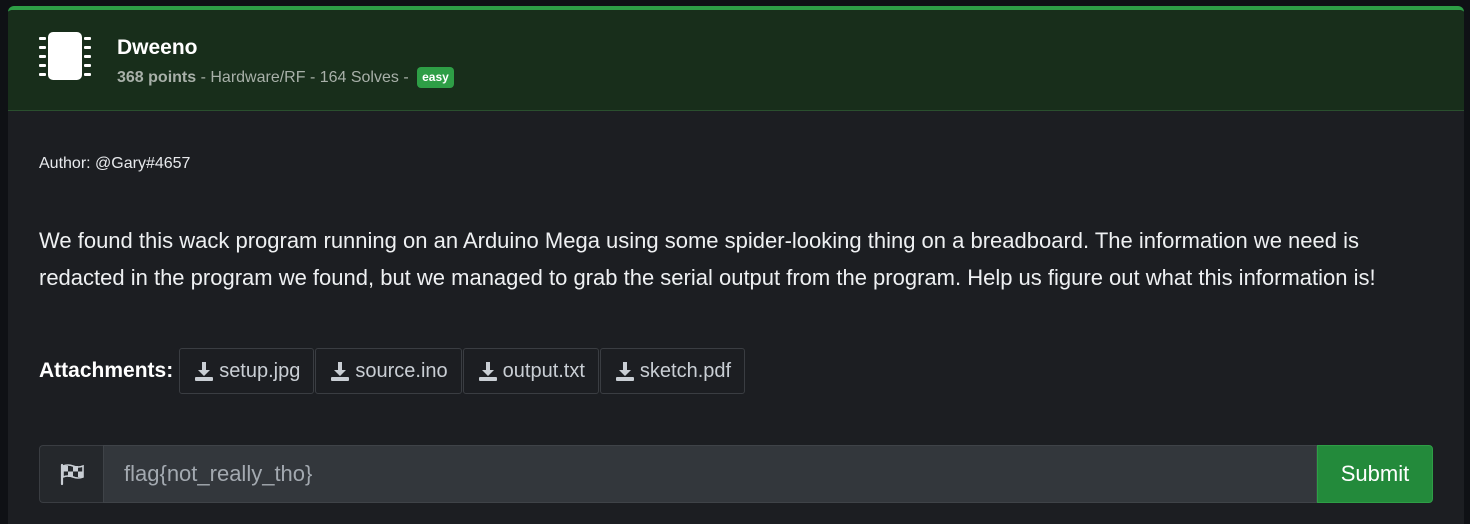  I want to click on attachment-name: output.txt, so click(543, 370).